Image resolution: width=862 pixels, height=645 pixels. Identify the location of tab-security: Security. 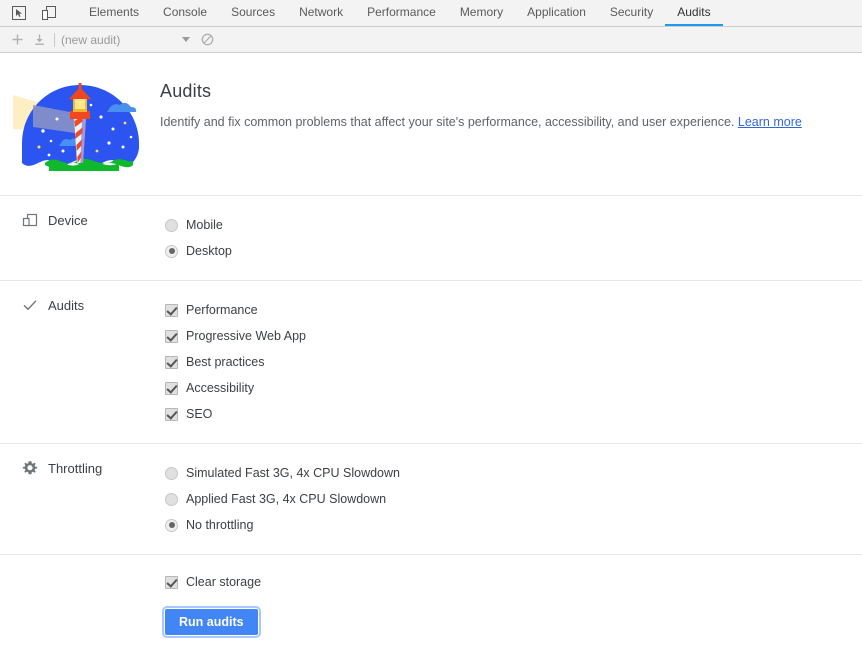
(631, 13).